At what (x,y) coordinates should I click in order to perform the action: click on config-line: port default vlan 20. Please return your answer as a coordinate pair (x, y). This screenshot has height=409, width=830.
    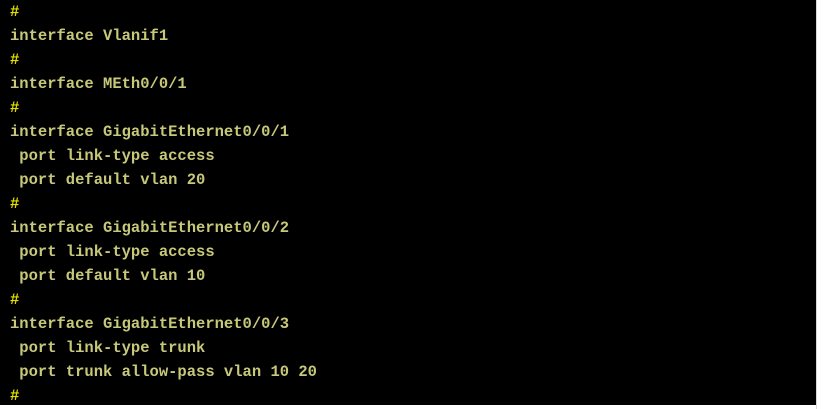
    Looking at the image, I should click on (108, 180).